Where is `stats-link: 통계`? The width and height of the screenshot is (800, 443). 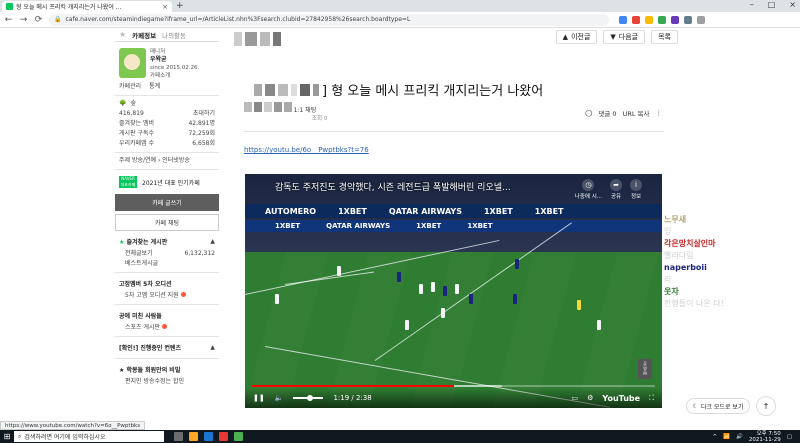
stats-link: 통계 is located at coordinates (154, 87).